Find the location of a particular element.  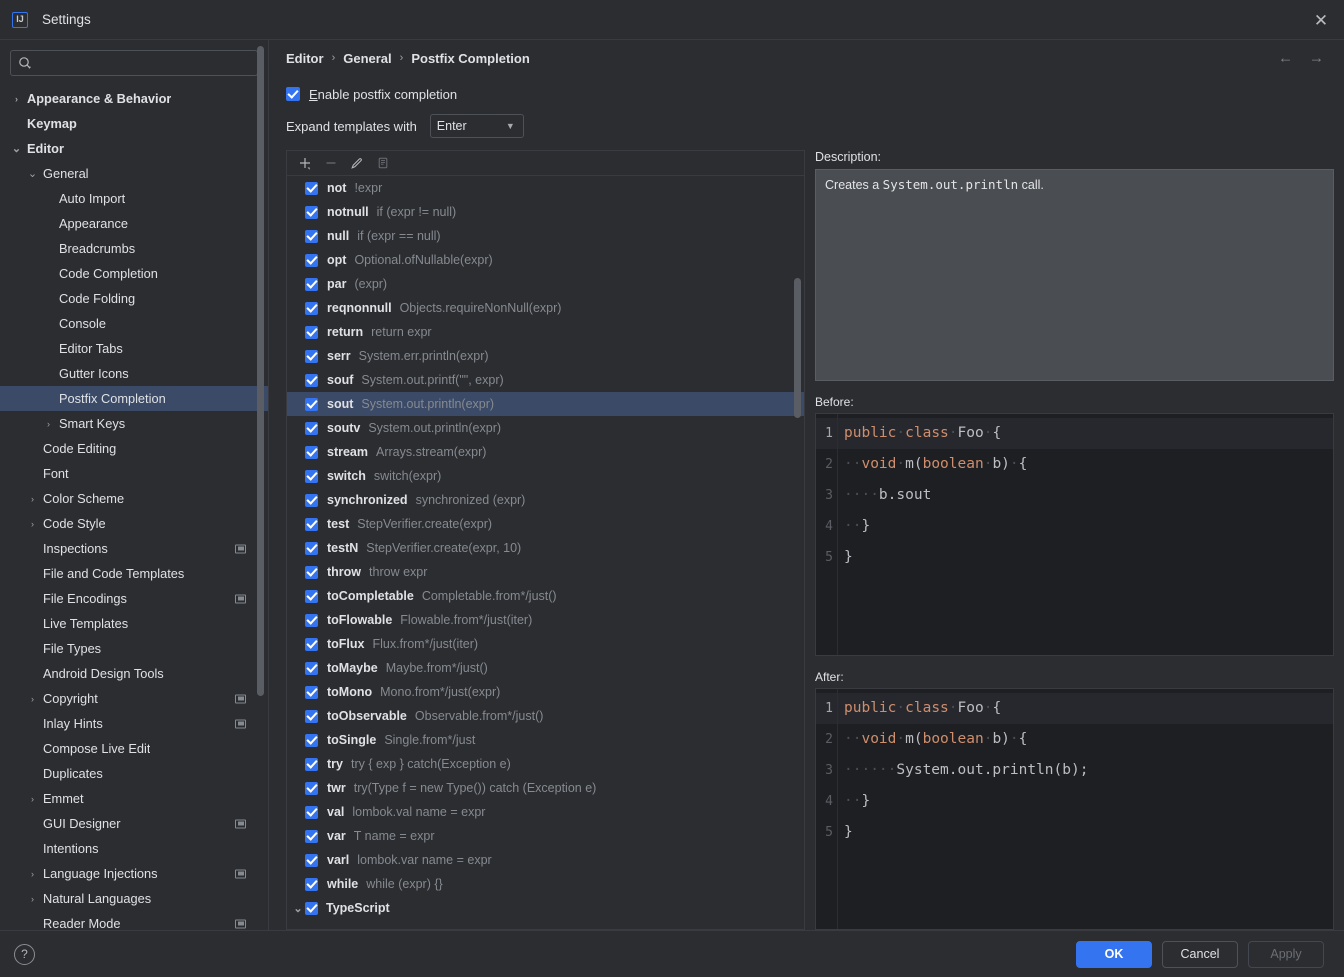

duplicate-template-button is located at coordinates (383, 163).